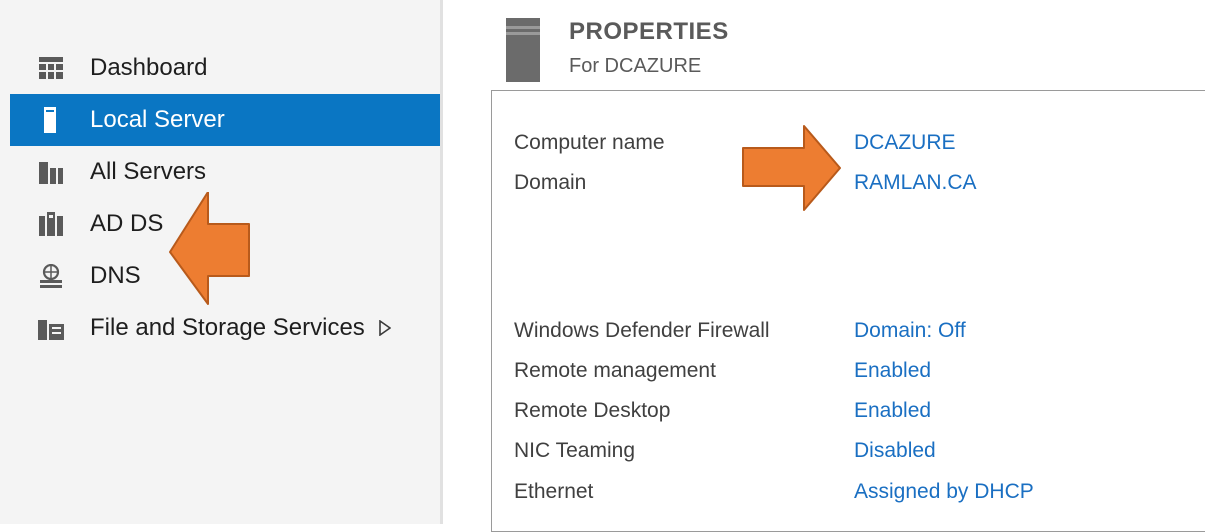  What do you see at coordinates (51, 328) in the screenshot?
I see `file-storage-icon` at bounding box center [51, 328].